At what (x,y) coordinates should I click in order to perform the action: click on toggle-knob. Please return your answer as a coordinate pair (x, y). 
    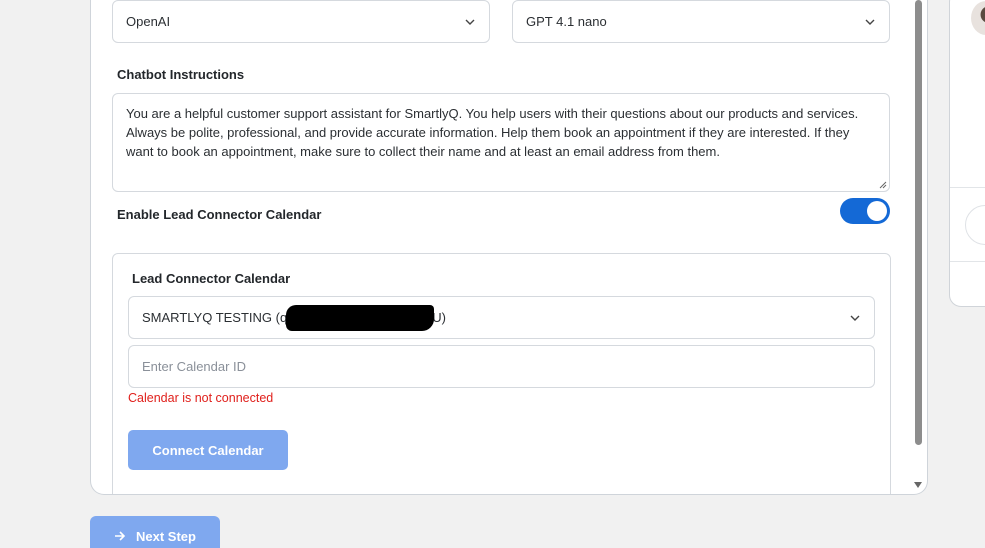
    Looking at the image, I should click on (877, 211).